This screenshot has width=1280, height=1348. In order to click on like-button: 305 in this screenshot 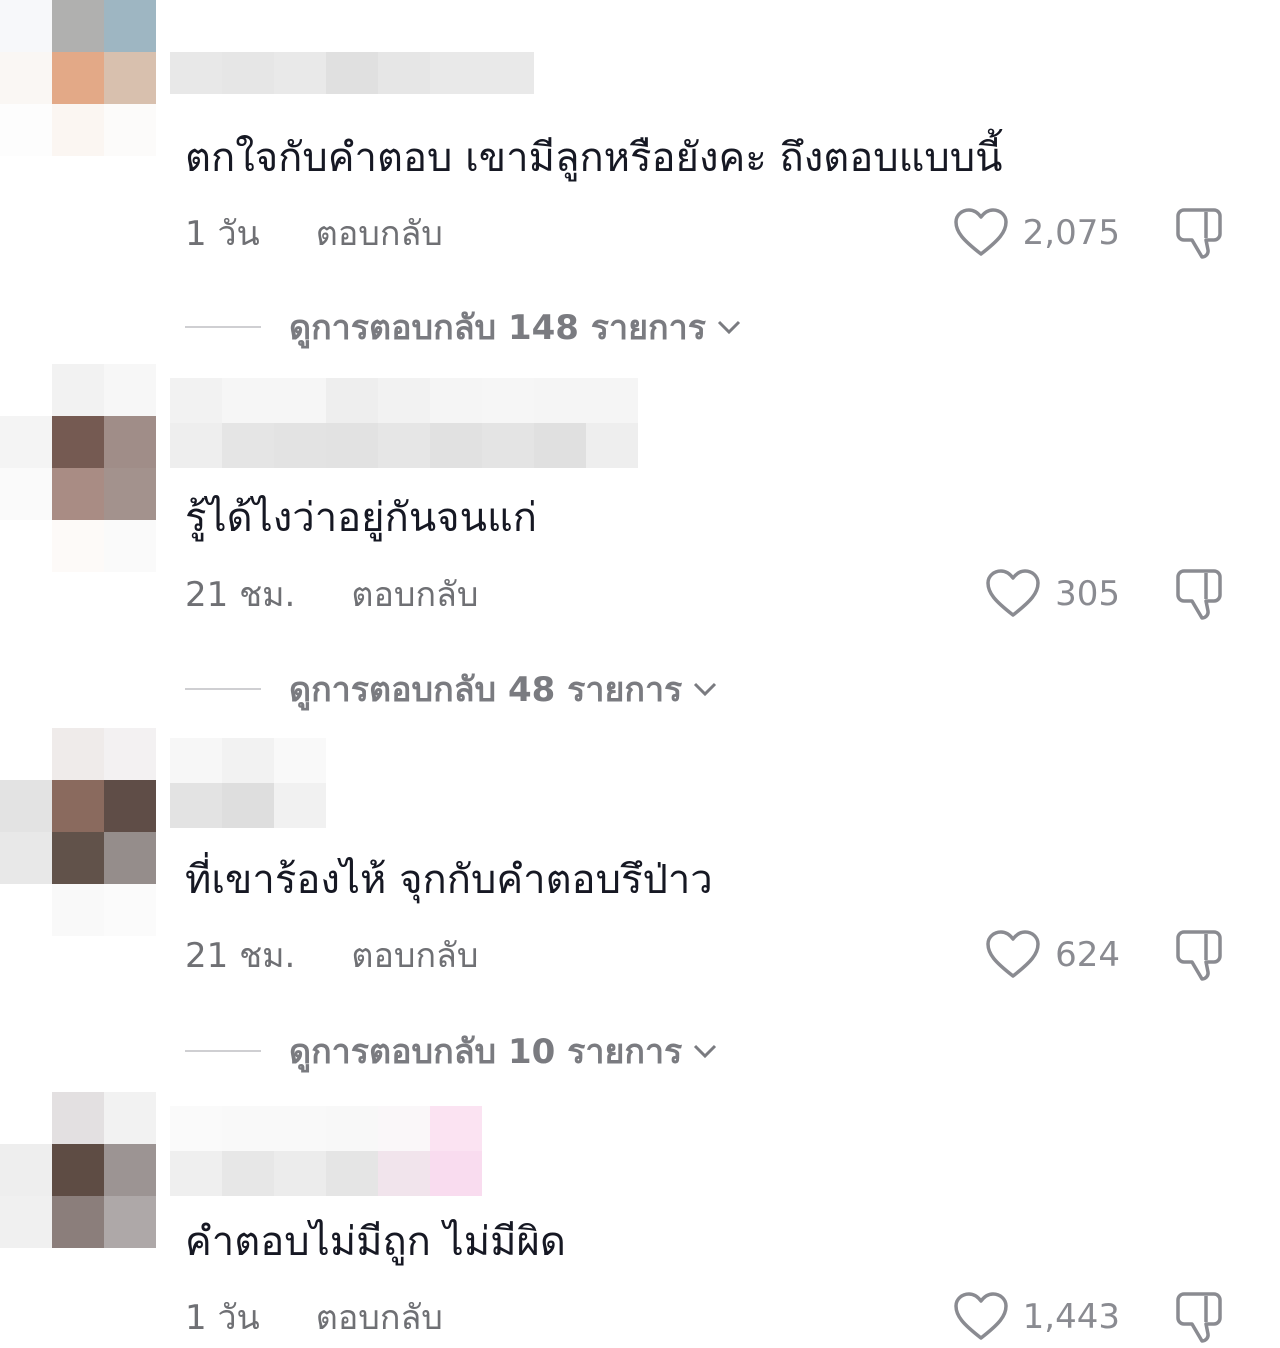, I will do `click(1052, 594)`.